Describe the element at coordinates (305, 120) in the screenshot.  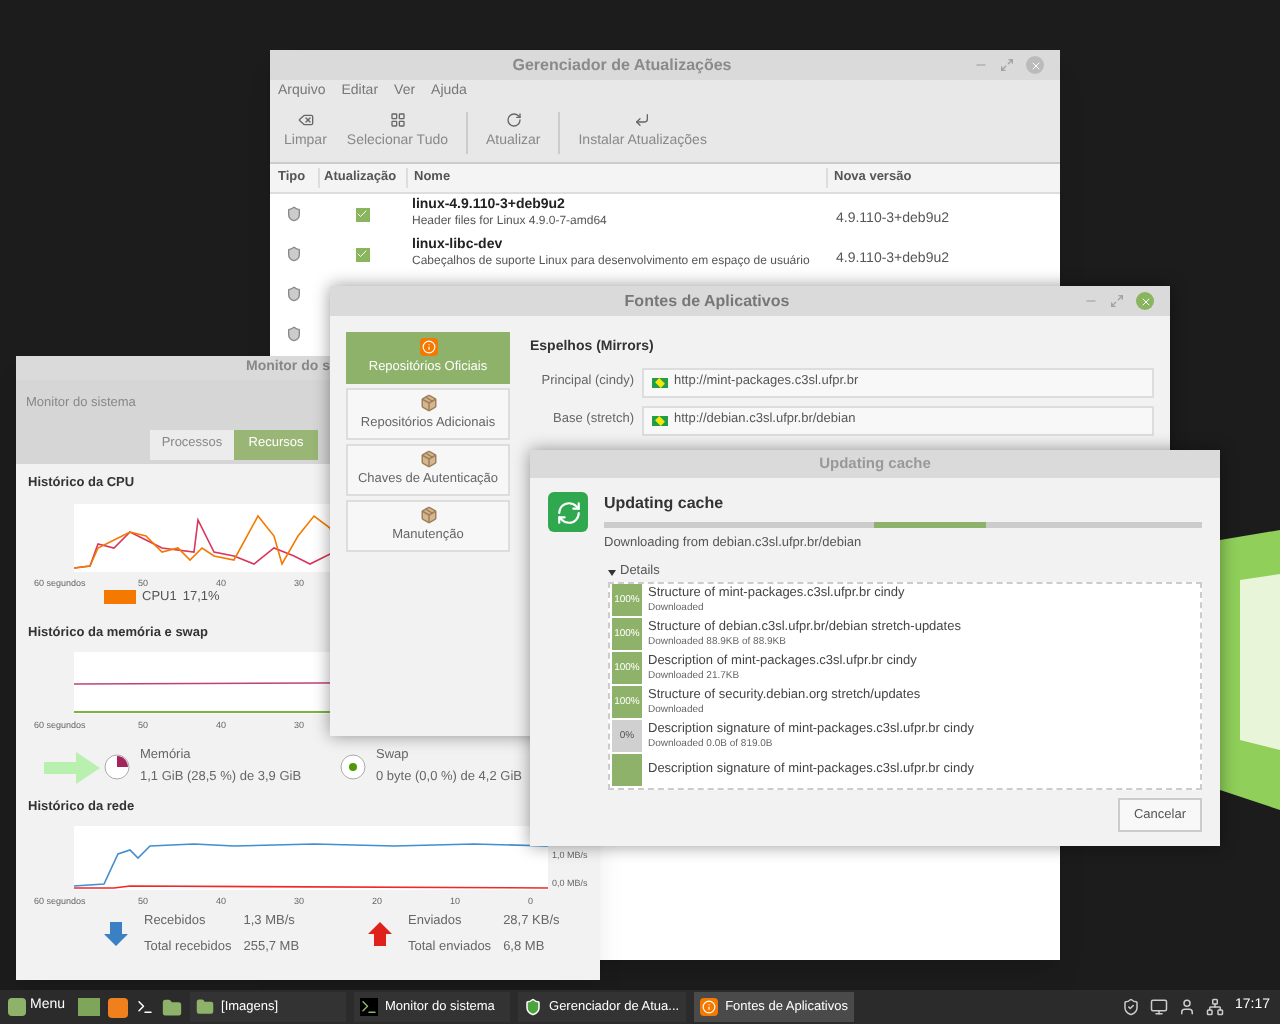
I see `backspace-icon` at that location.